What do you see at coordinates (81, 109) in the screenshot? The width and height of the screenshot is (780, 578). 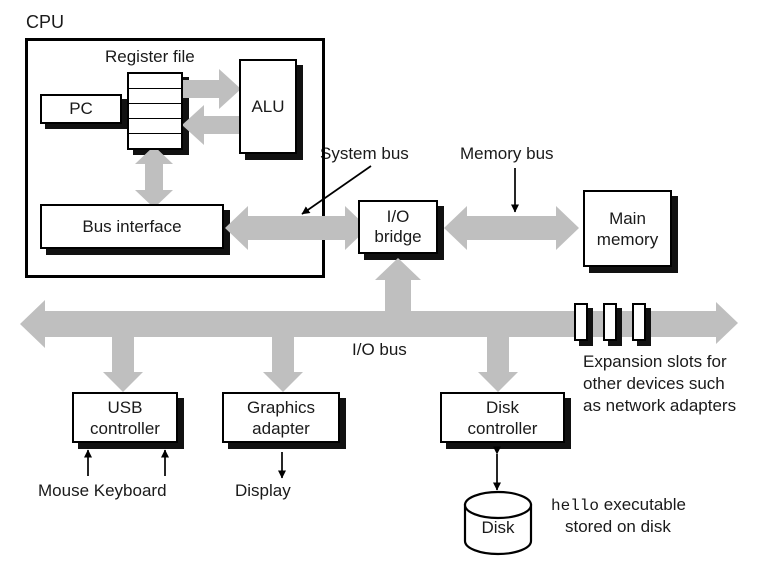 I see `pc-block: PC` at bounding box center [81, 109].